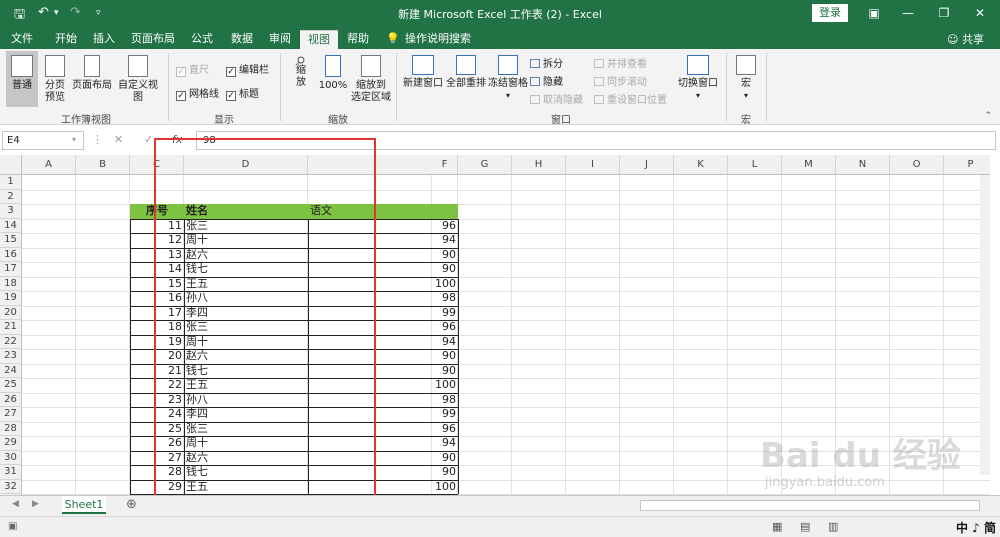 The height and width of the screenshot is (537, 1000). I want to click on column-header, so click(370, 165).